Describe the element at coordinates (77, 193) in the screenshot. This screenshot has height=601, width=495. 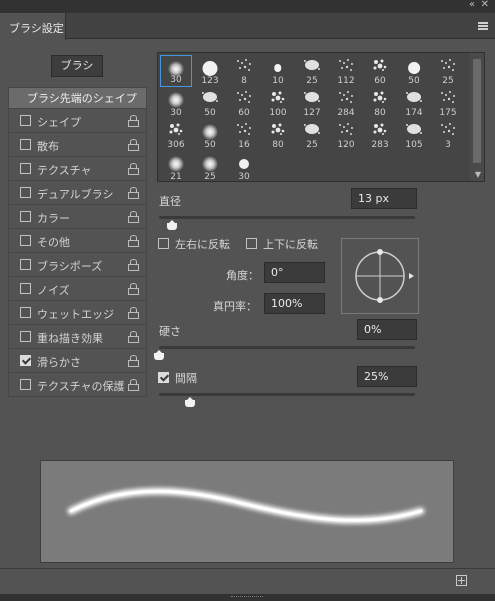
I see `option-item: デュアルブラシ` at that location.